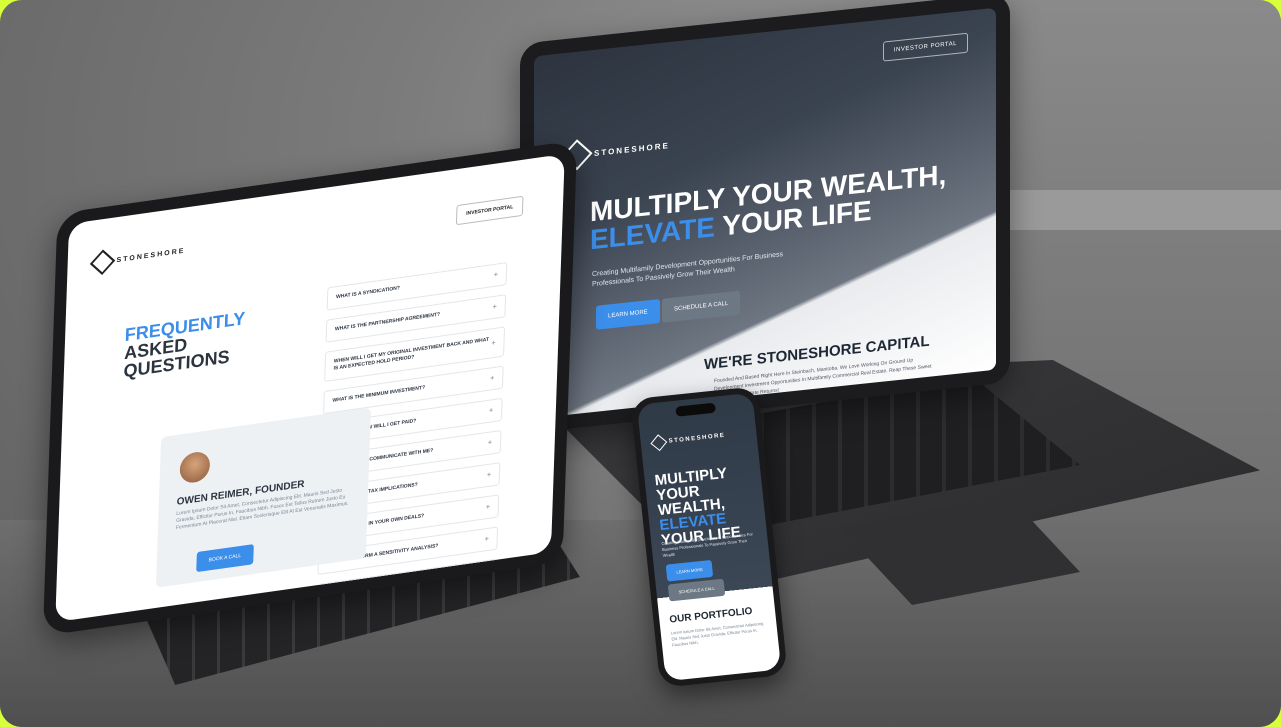 This screenshot has width=1281, height=727. What do you see at coordinates (689, 570) in the screenshot?
I see `phone-learn-more-button: LEARN MORE` at bounding box center [689, 570].